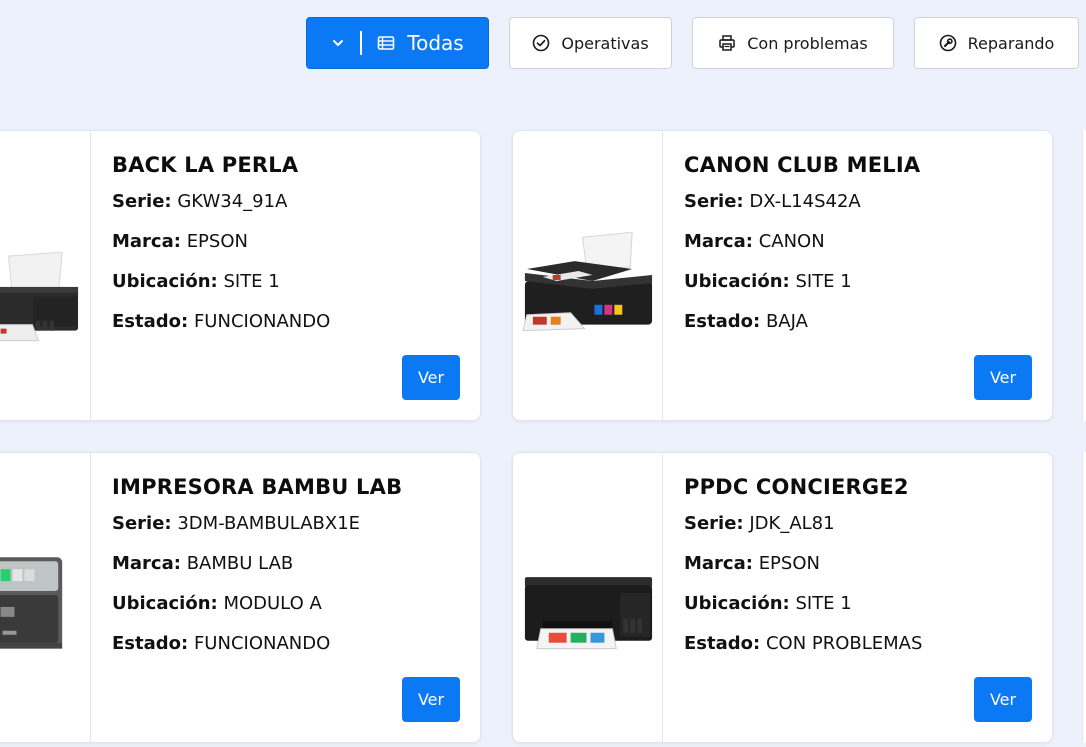 The width and height of the screenshot is (1086, 747). I want to click on filter-todas-button: Todas, so click(397, 43).